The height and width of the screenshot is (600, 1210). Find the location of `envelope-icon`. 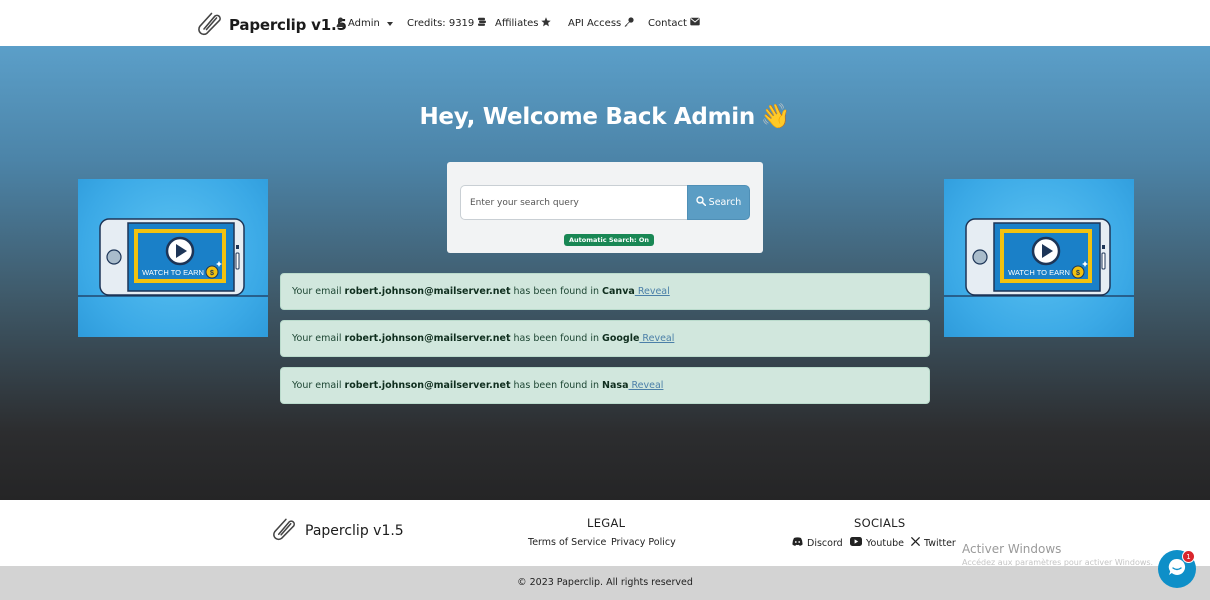

envelope-icon is located at coordinates (695, 23).